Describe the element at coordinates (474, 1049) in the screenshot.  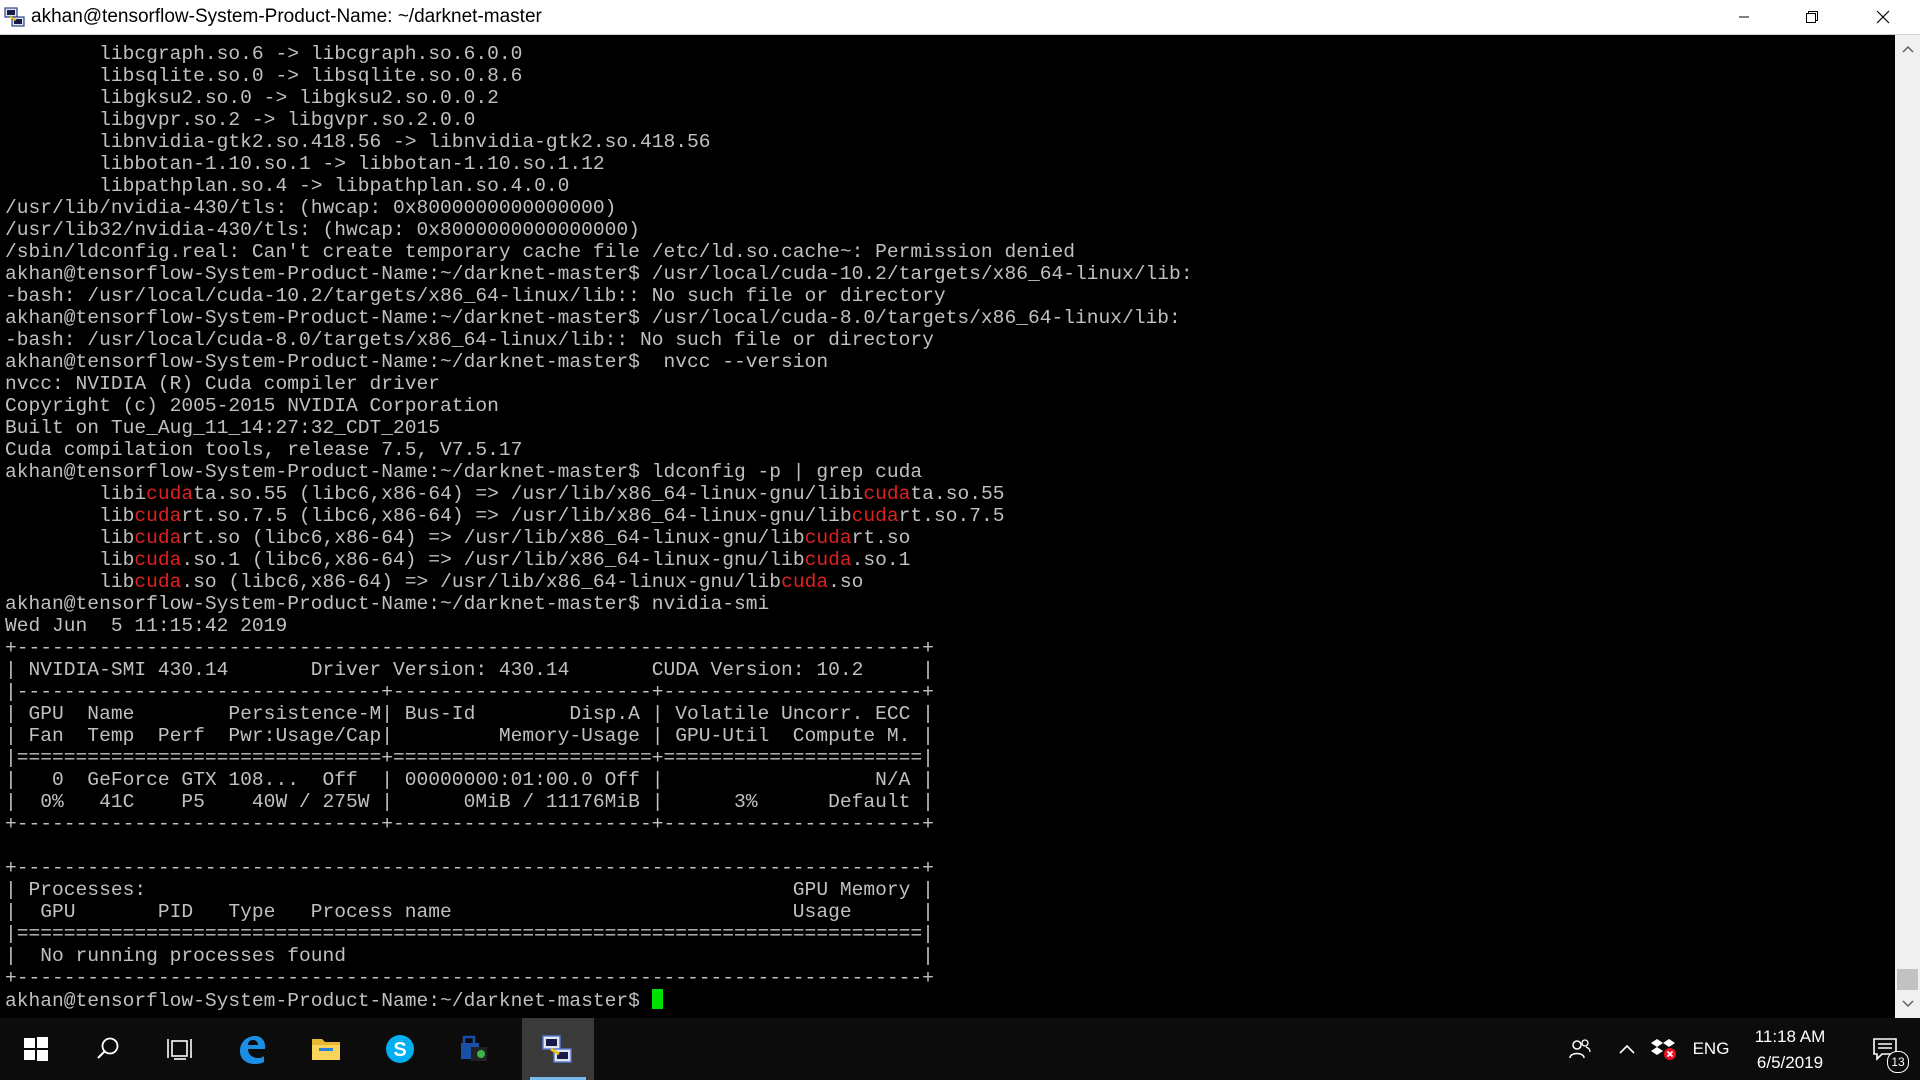
I see `taskbar-app-store` at that location.